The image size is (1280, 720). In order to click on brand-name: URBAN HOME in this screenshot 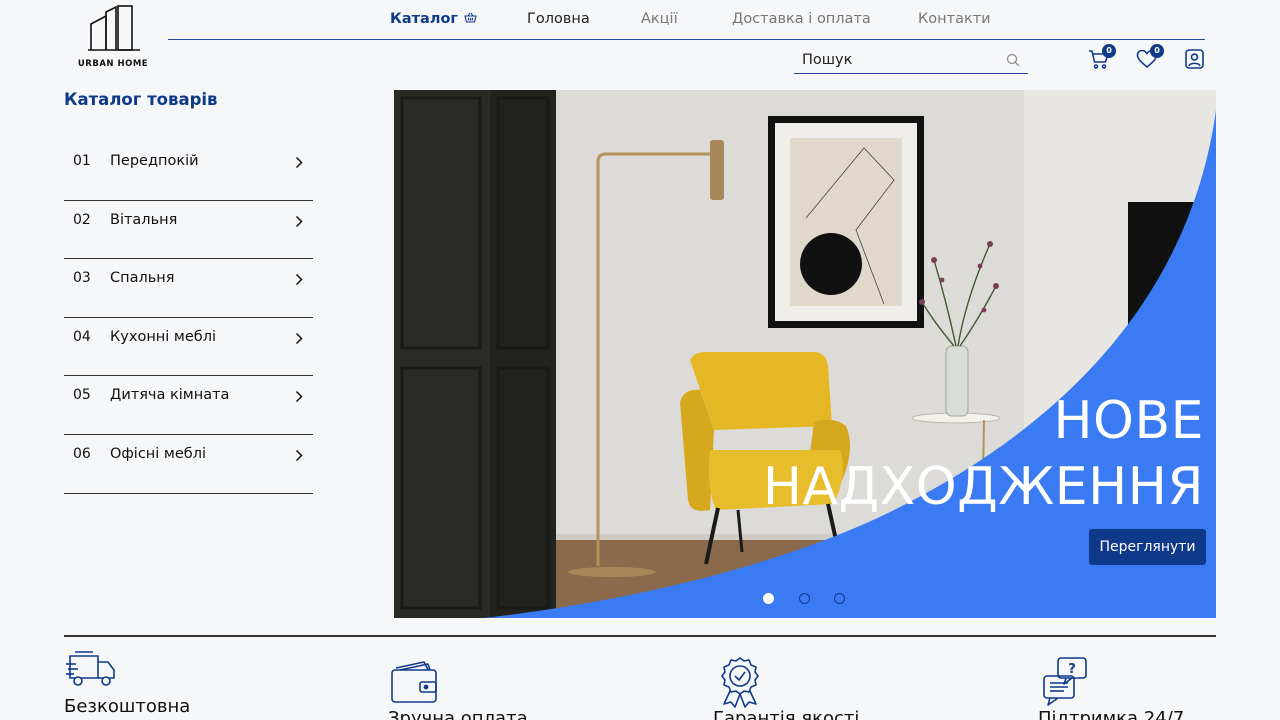, I will do `click(113, 64)`.